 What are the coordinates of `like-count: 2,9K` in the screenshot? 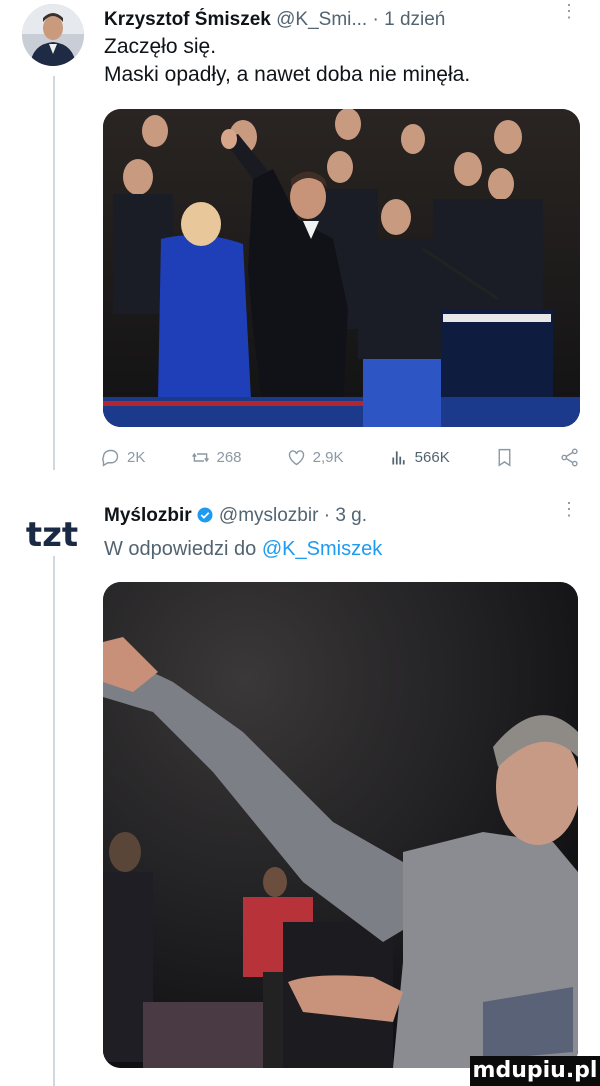 It's located at (328, 457).